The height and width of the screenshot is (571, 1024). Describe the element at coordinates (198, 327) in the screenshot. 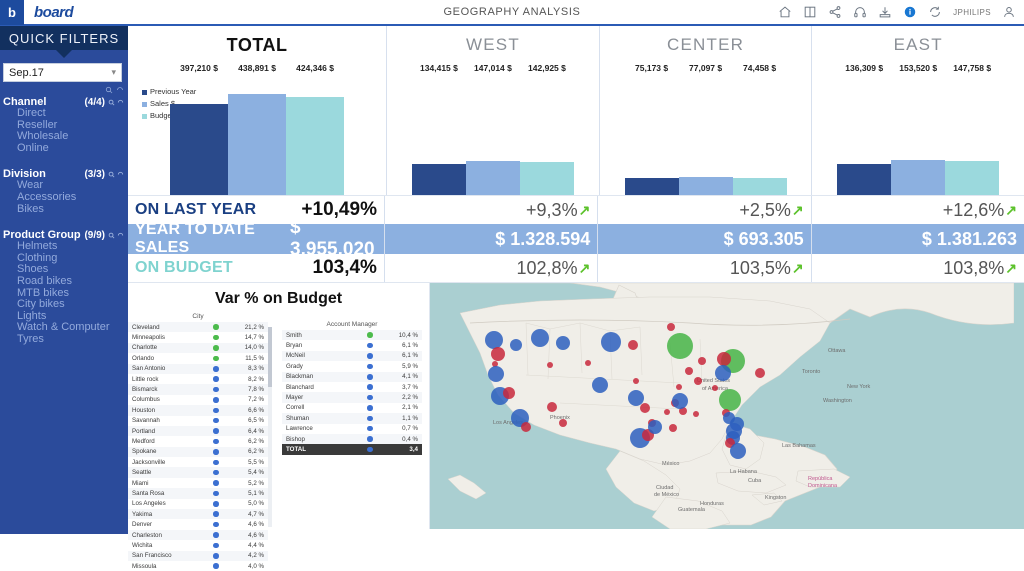

I see `table-row: Cleveland 21,2 %` at that location.